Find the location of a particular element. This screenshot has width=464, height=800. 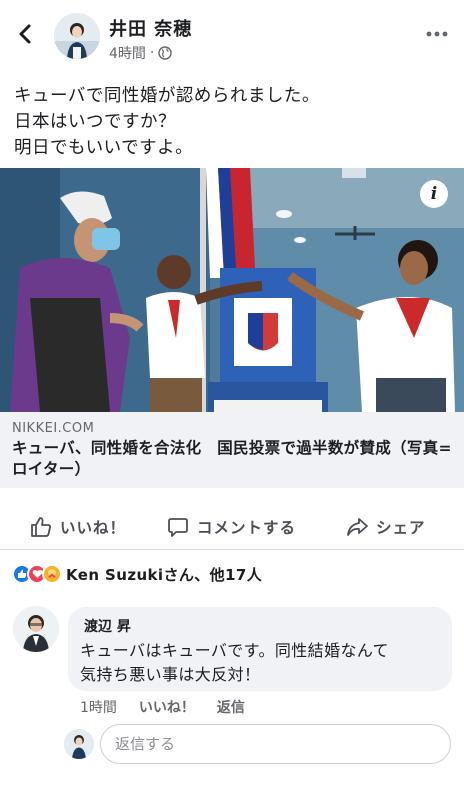

reactions-text: Ken Suzukiさん、他17人 is located at coordinates (164, 574).